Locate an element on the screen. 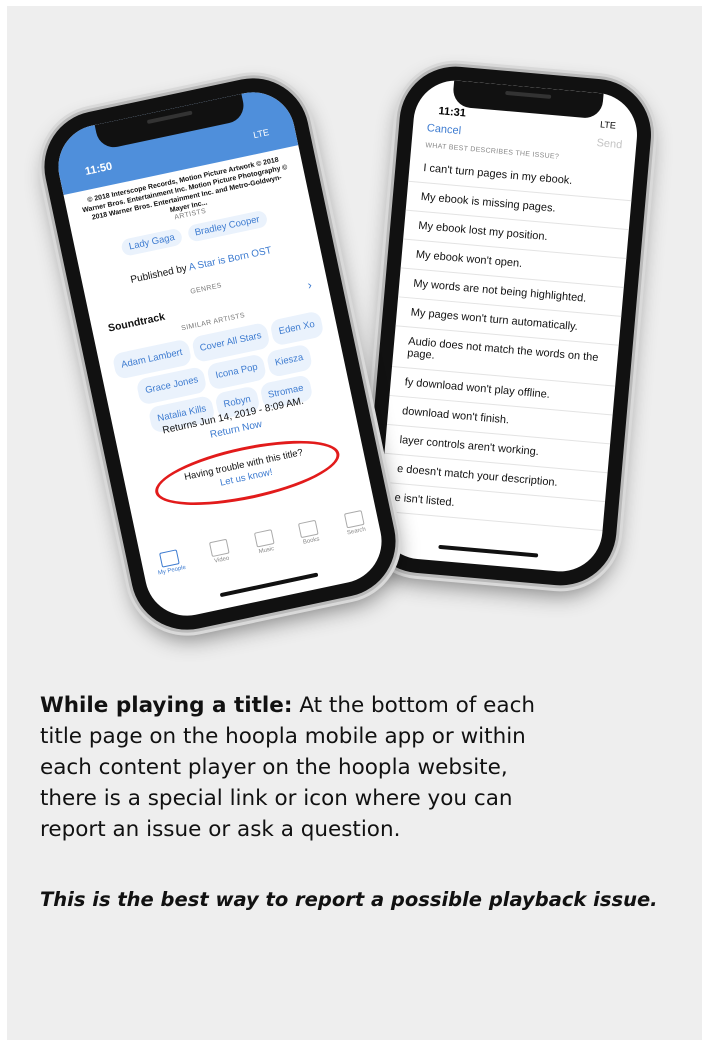 This screenshot has width=709, height=1040. tab-item: Search is located at coordinates (357, 534).